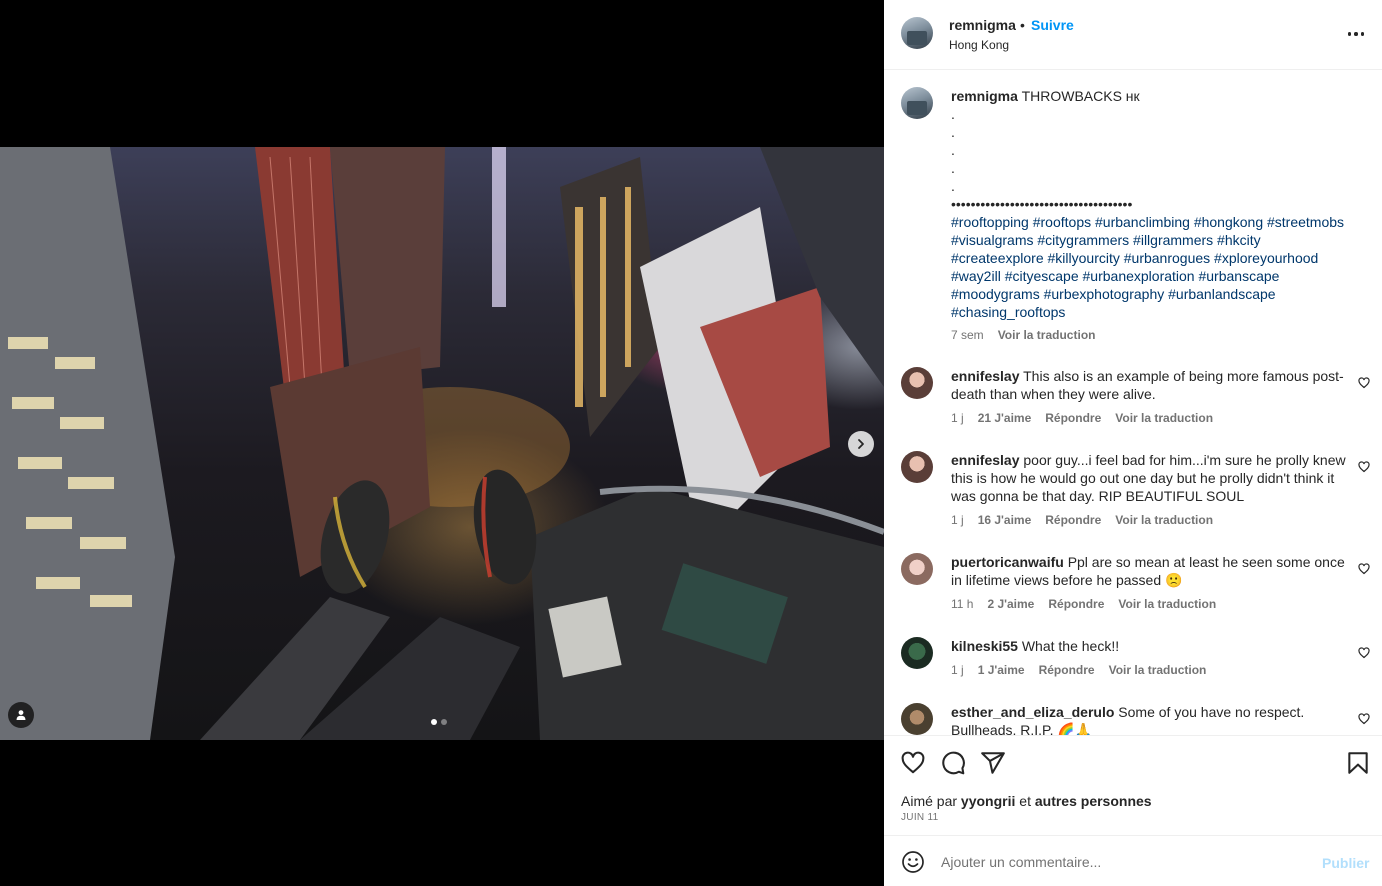 Image resolution: width=1382 pixels, height=886 pixels. I want to click on comment-meta: 1 j 1 J'aime Répondre Voir la traduction, so click(1078, 670).